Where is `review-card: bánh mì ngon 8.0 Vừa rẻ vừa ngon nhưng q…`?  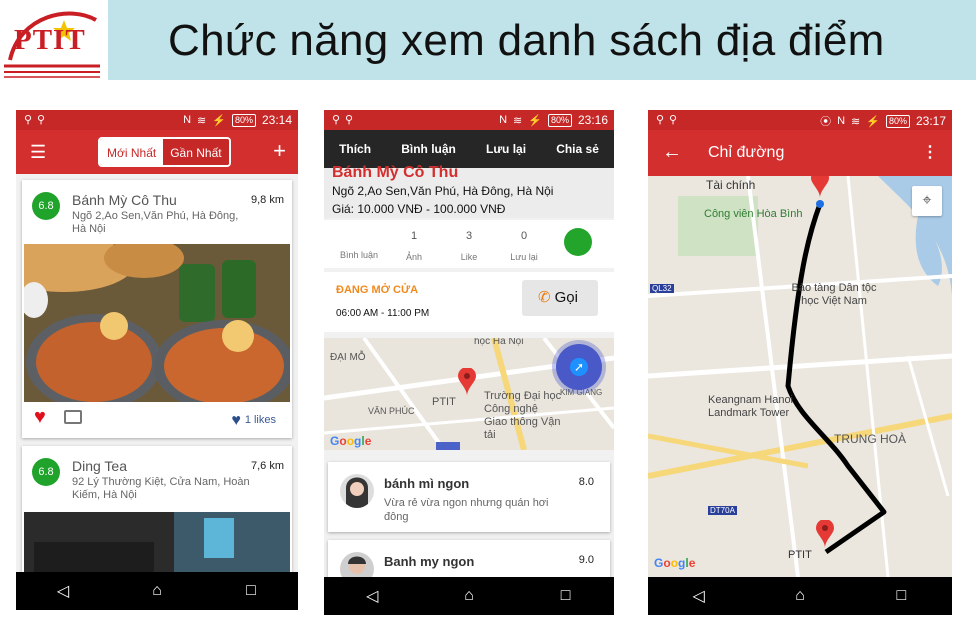 review-card: bánh mì ngon 8.0 Vừa rẻ vừa ngon nhưng q… is located at coordinates (469, 497).